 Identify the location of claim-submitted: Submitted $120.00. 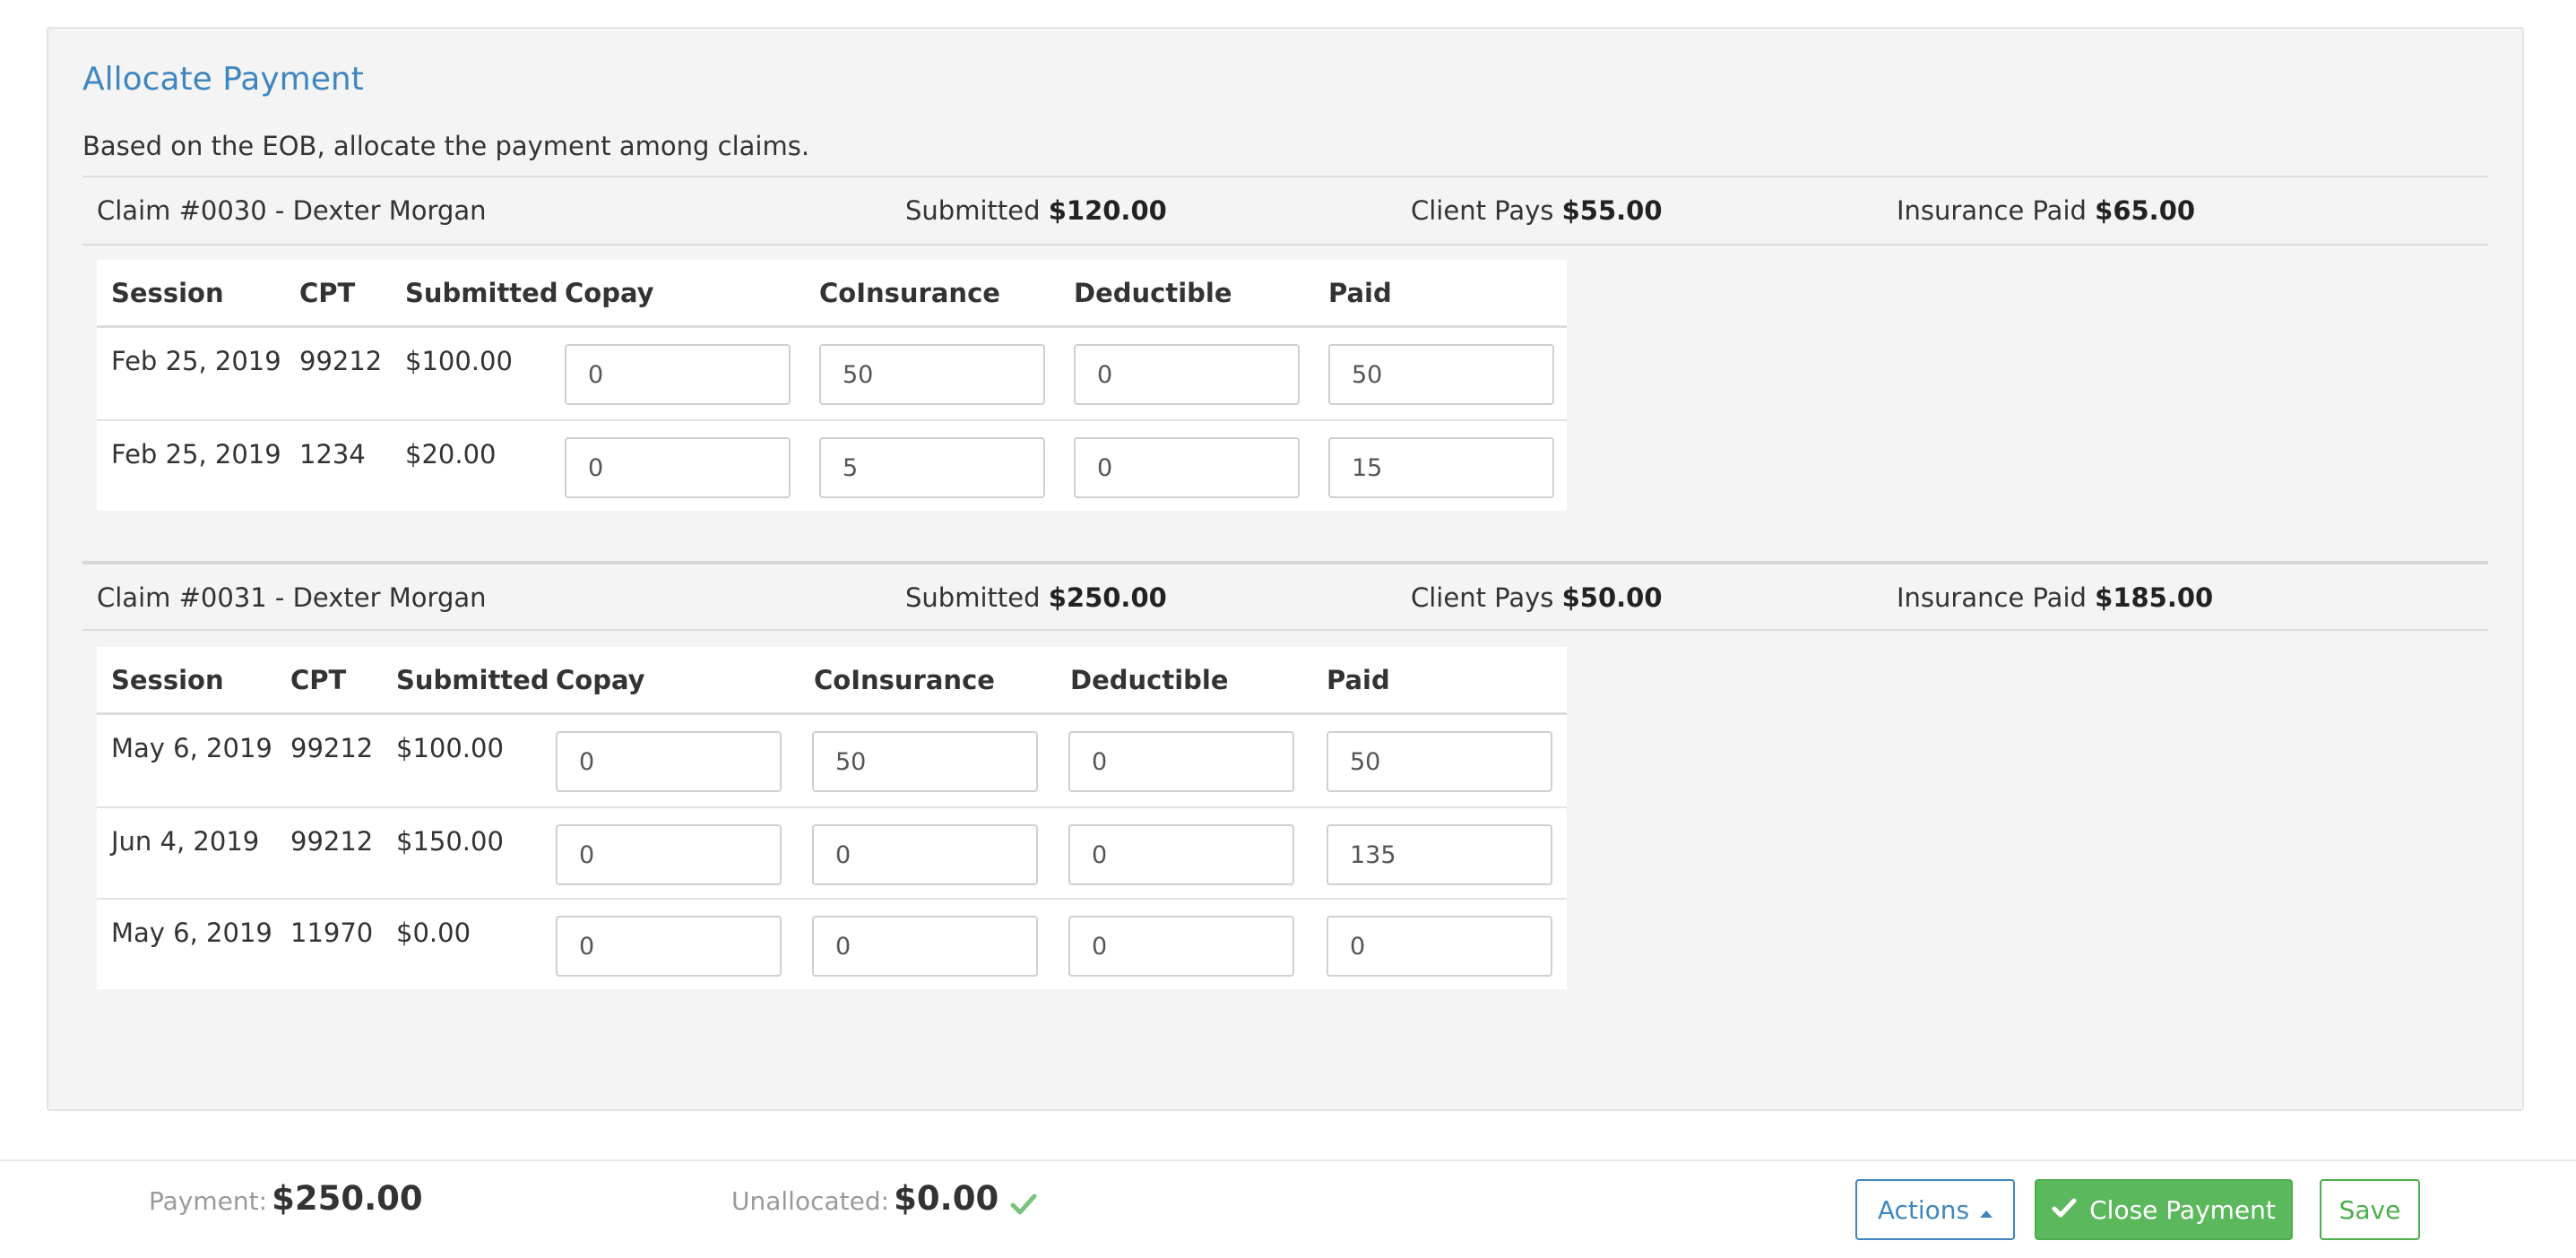
(1036, 210).